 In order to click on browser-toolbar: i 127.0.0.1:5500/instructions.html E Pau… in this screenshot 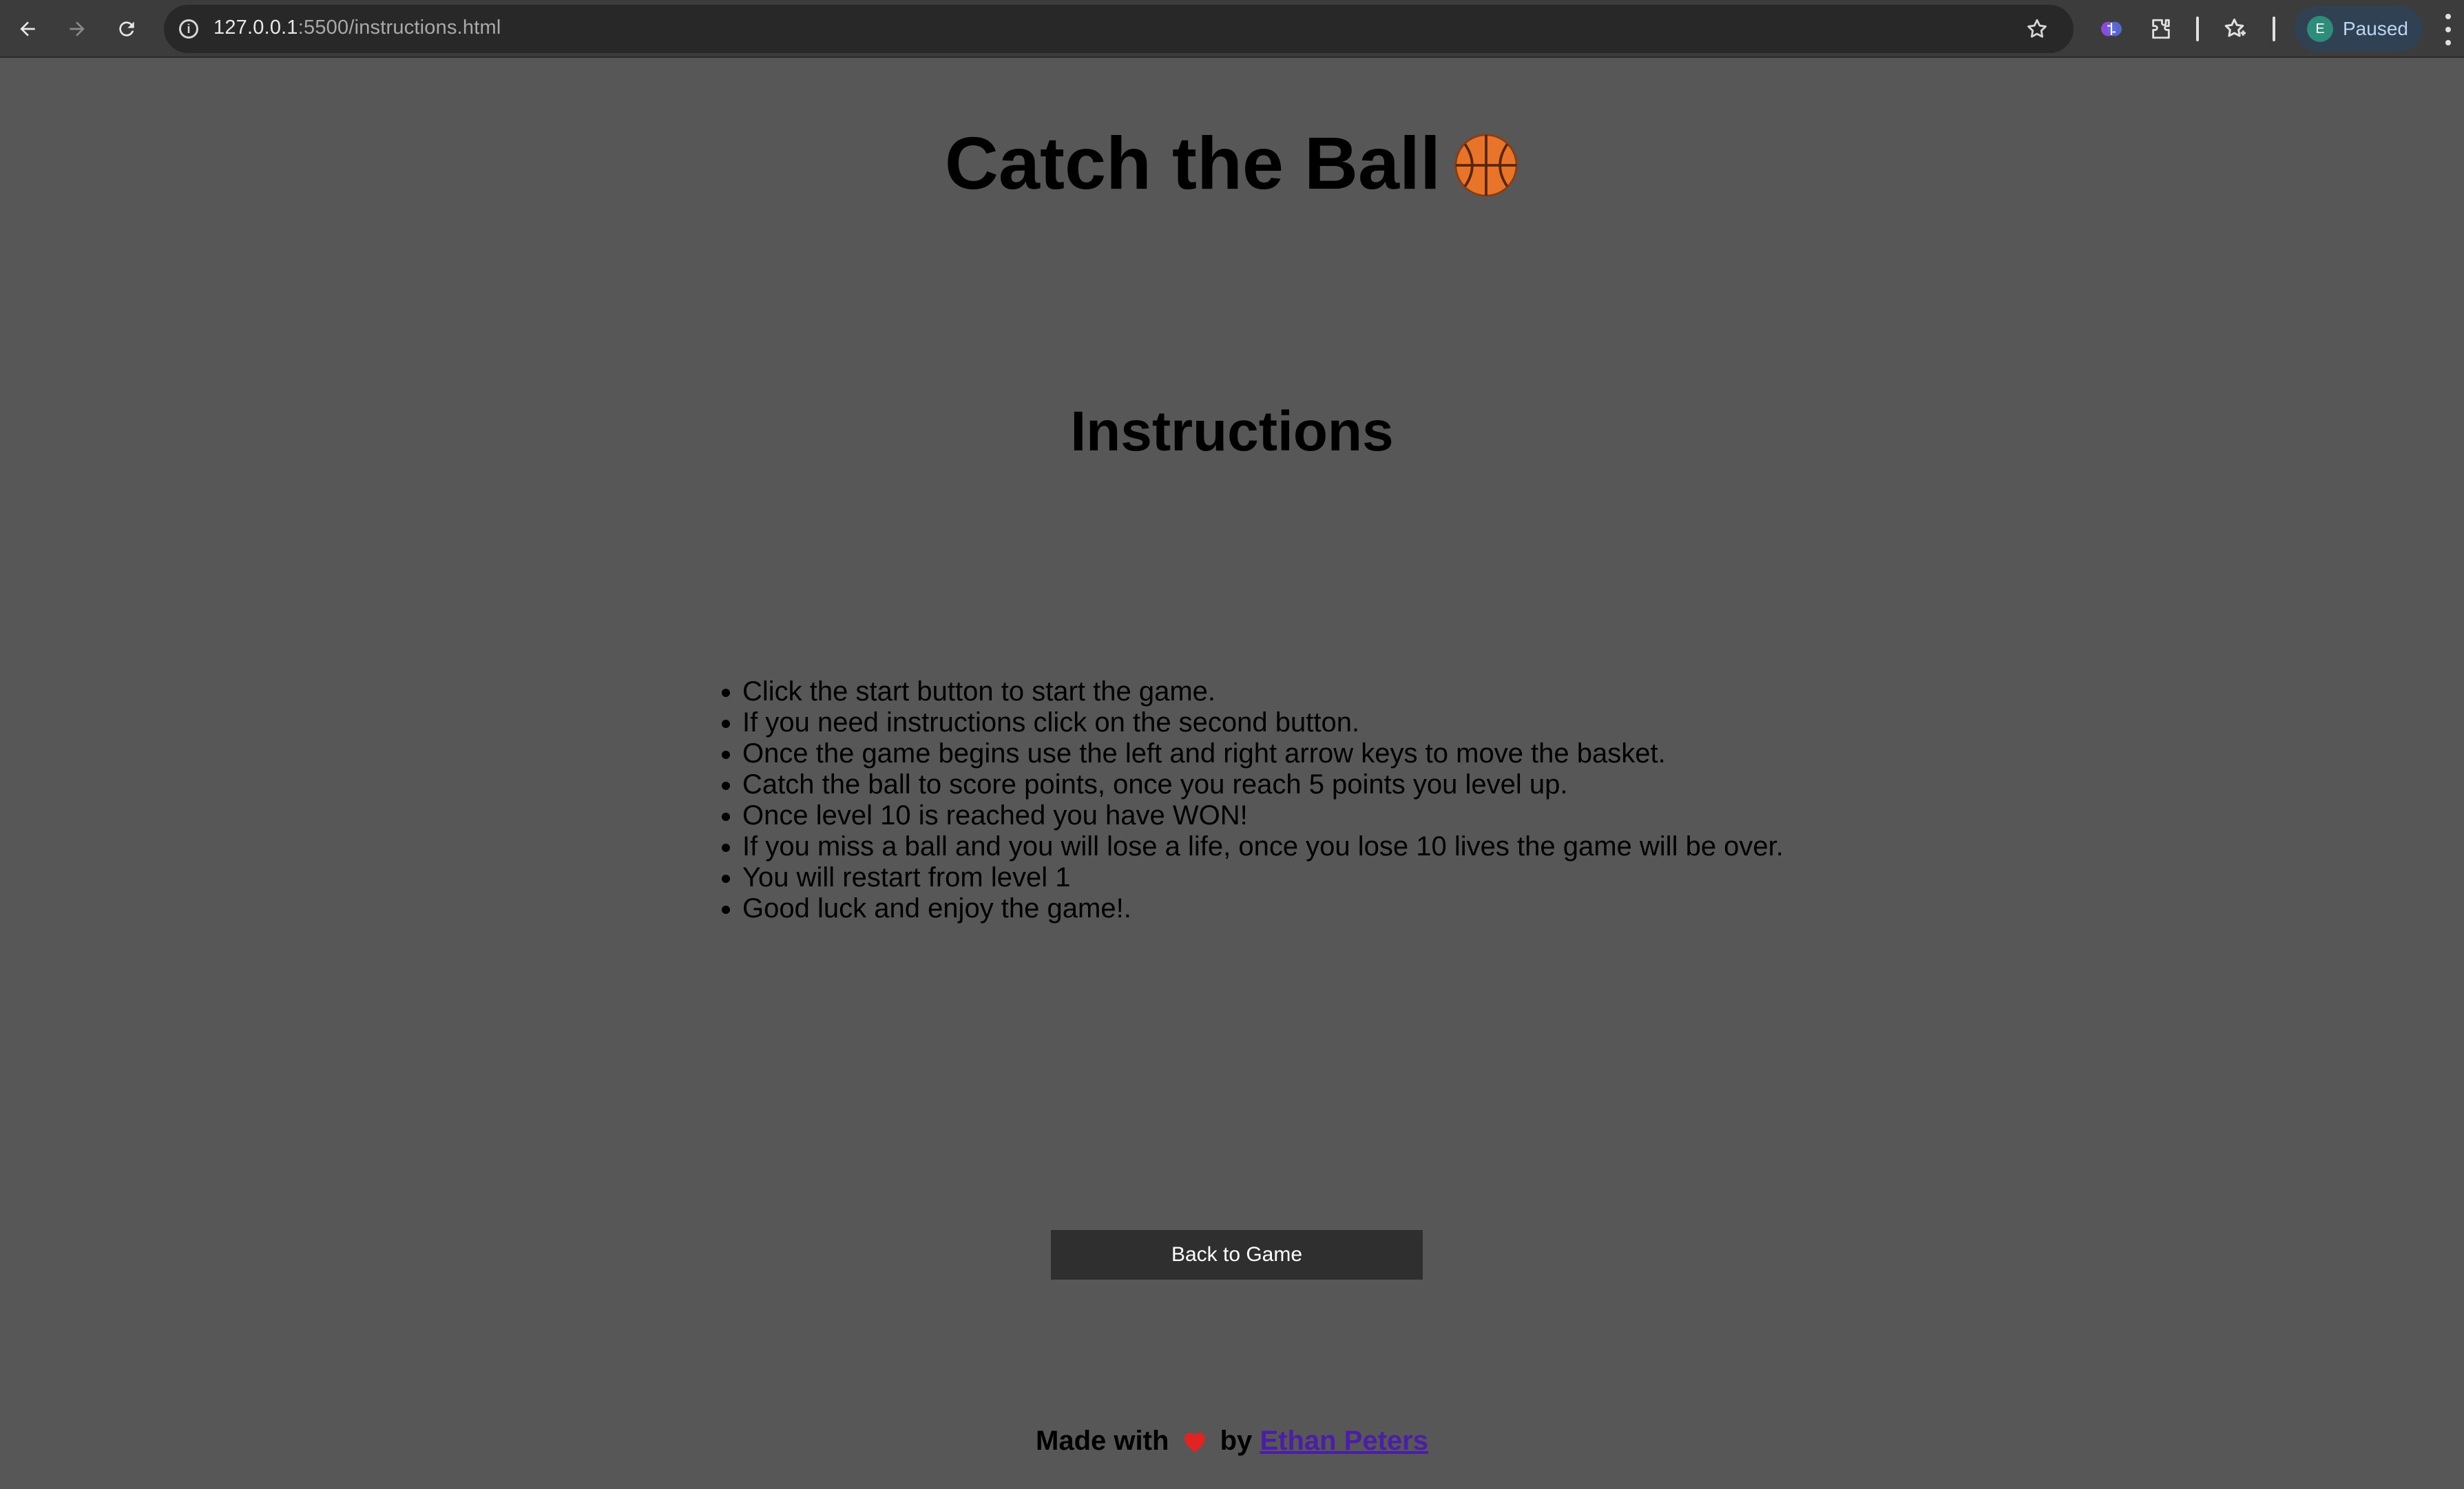, I will do `click(1232, 29)`.